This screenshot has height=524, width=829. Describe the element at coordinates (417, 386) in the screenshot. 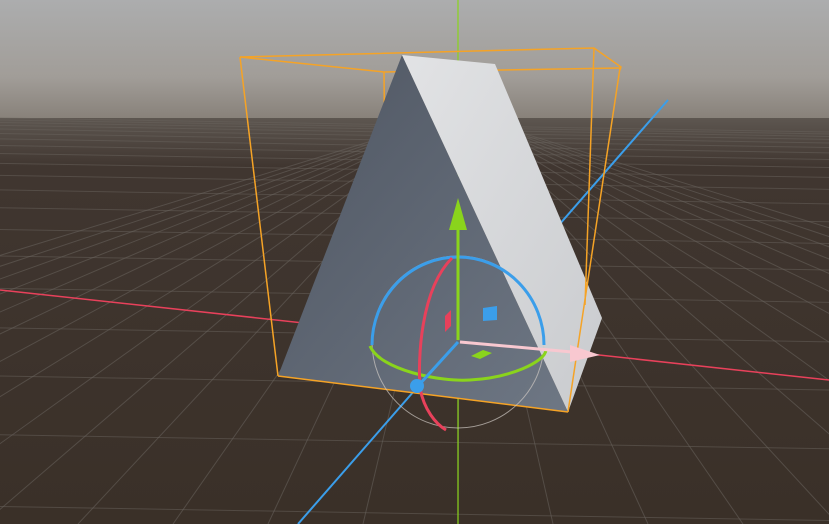

I see `move-z-arrow` at that location.